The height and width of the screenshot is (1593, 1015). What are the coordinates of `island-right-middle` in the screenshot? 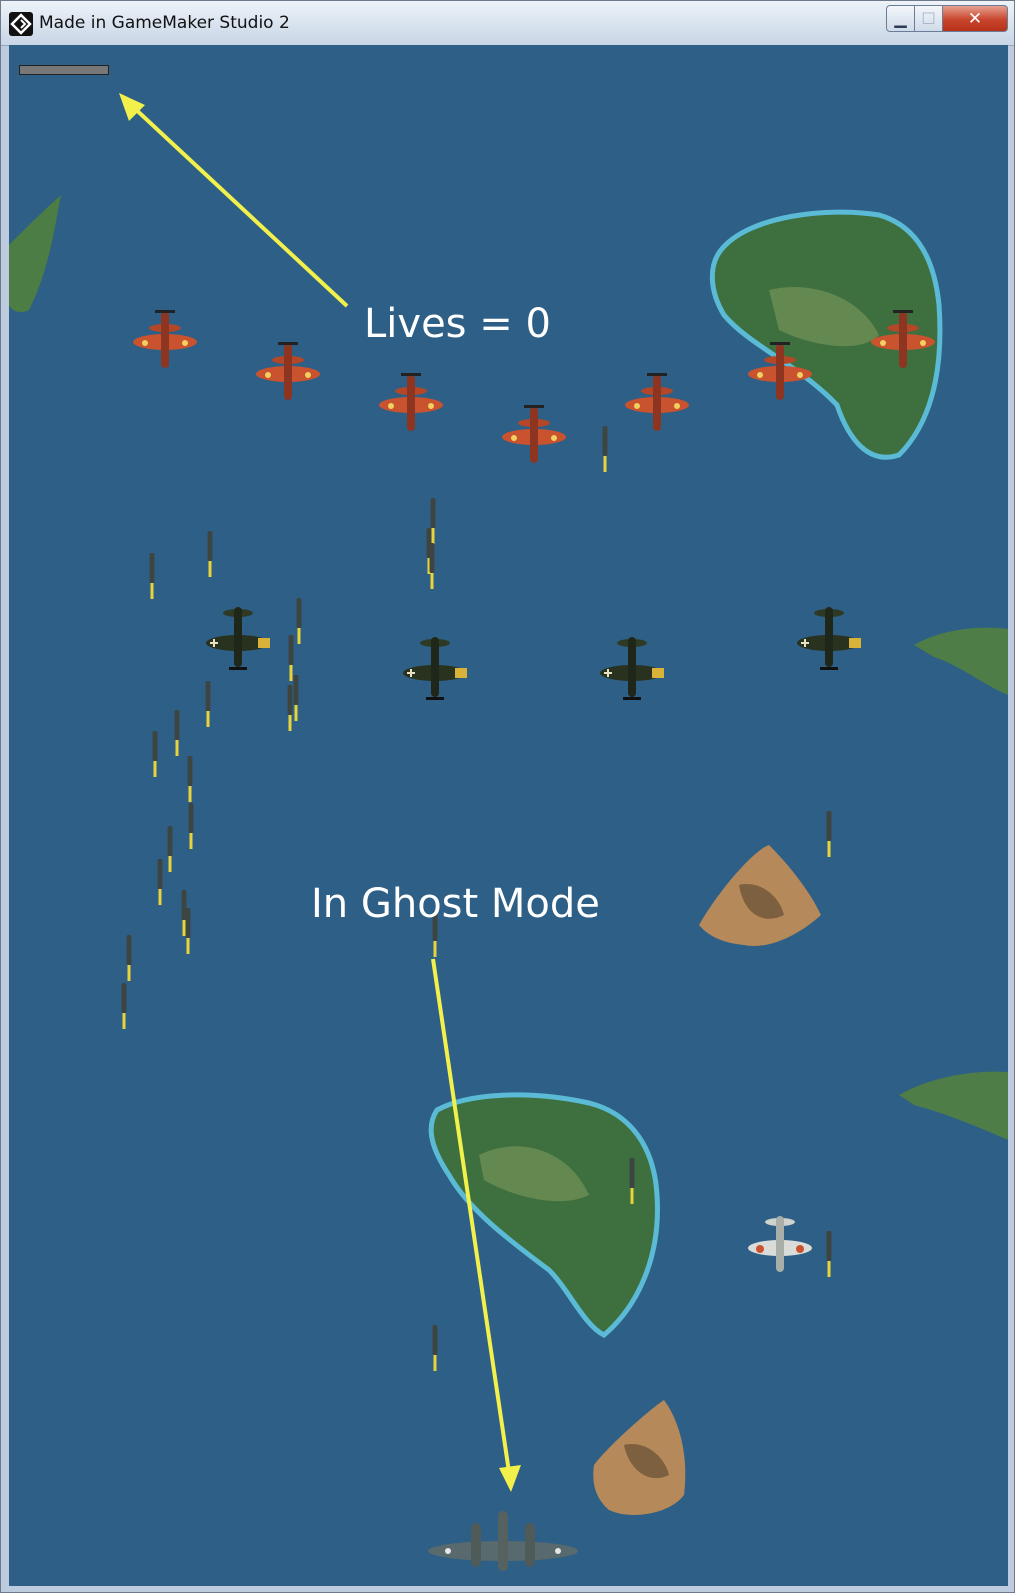 It's located at (961, 661).